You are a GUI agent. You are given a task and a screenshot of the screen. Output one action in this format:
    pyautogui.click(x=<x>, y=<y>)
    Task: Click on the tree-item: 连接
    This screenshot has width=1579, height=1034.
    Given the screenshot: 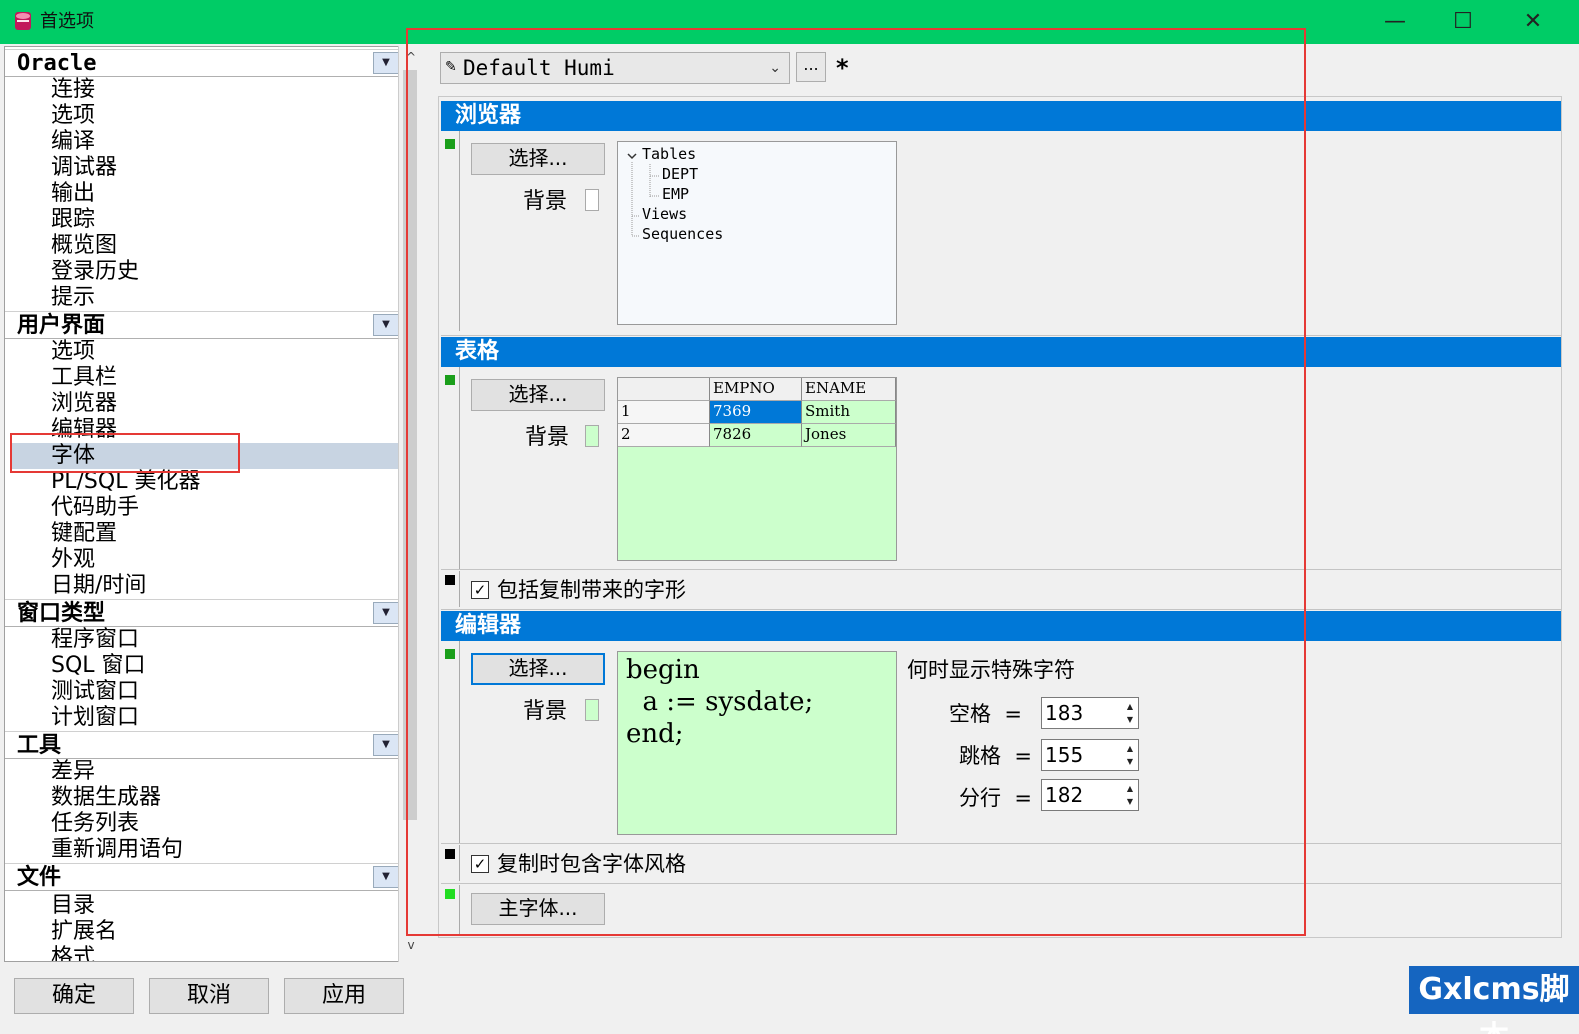 What is the action you would take?
    pyautogui.click(x=73, y=90)
    